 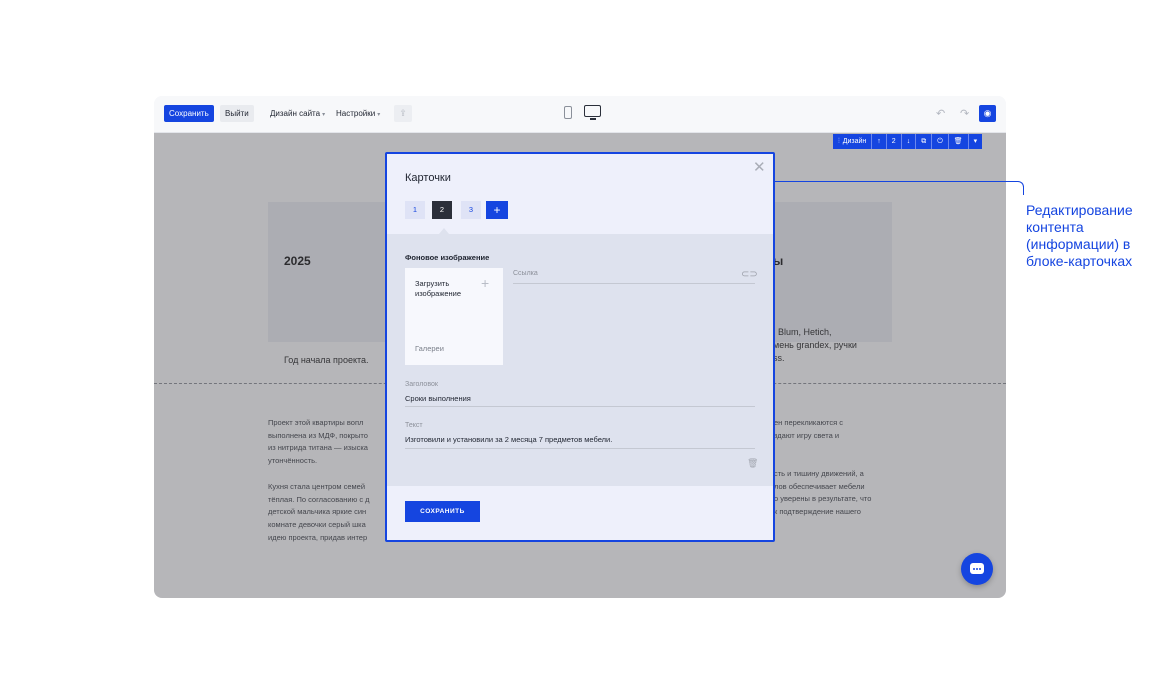 What do you see at coordinates (429, 348) in the screenshot?
I see `gallery-link: Галереи` at bounding box center [429, 348].